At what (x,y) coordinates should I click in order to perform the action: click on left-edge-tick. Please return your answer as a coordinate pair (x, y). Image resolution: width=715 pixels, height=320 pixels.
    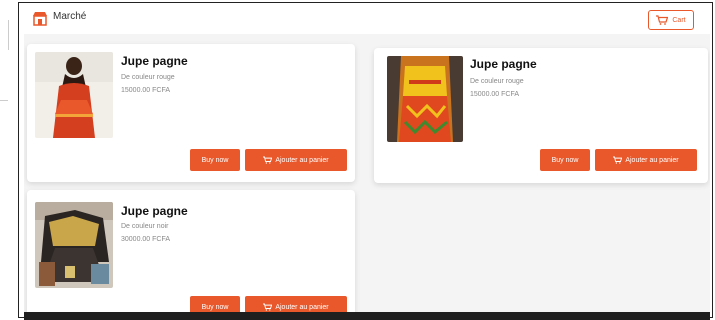
    Looking at the image, I should click on (4, 100).